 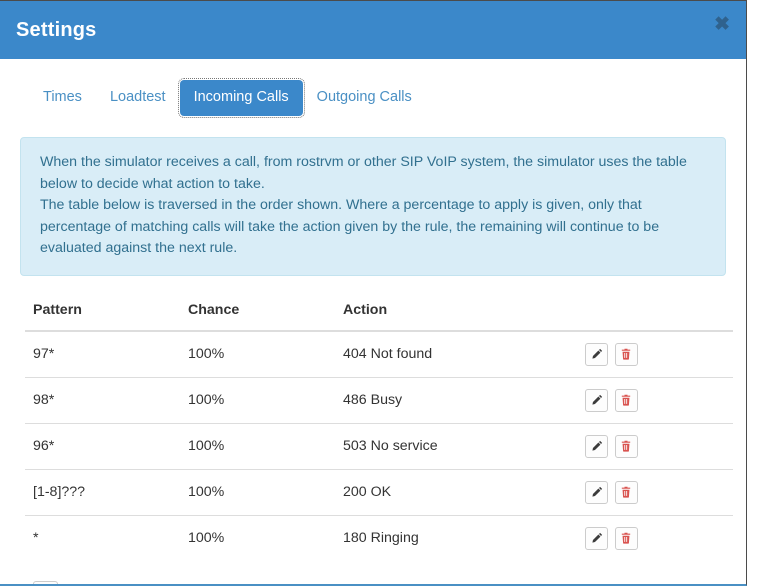 What do you see at coordinates (460, 400) in the screenshot?
I see `cell-action: 486 Busy` at bounding box center [460, 400].